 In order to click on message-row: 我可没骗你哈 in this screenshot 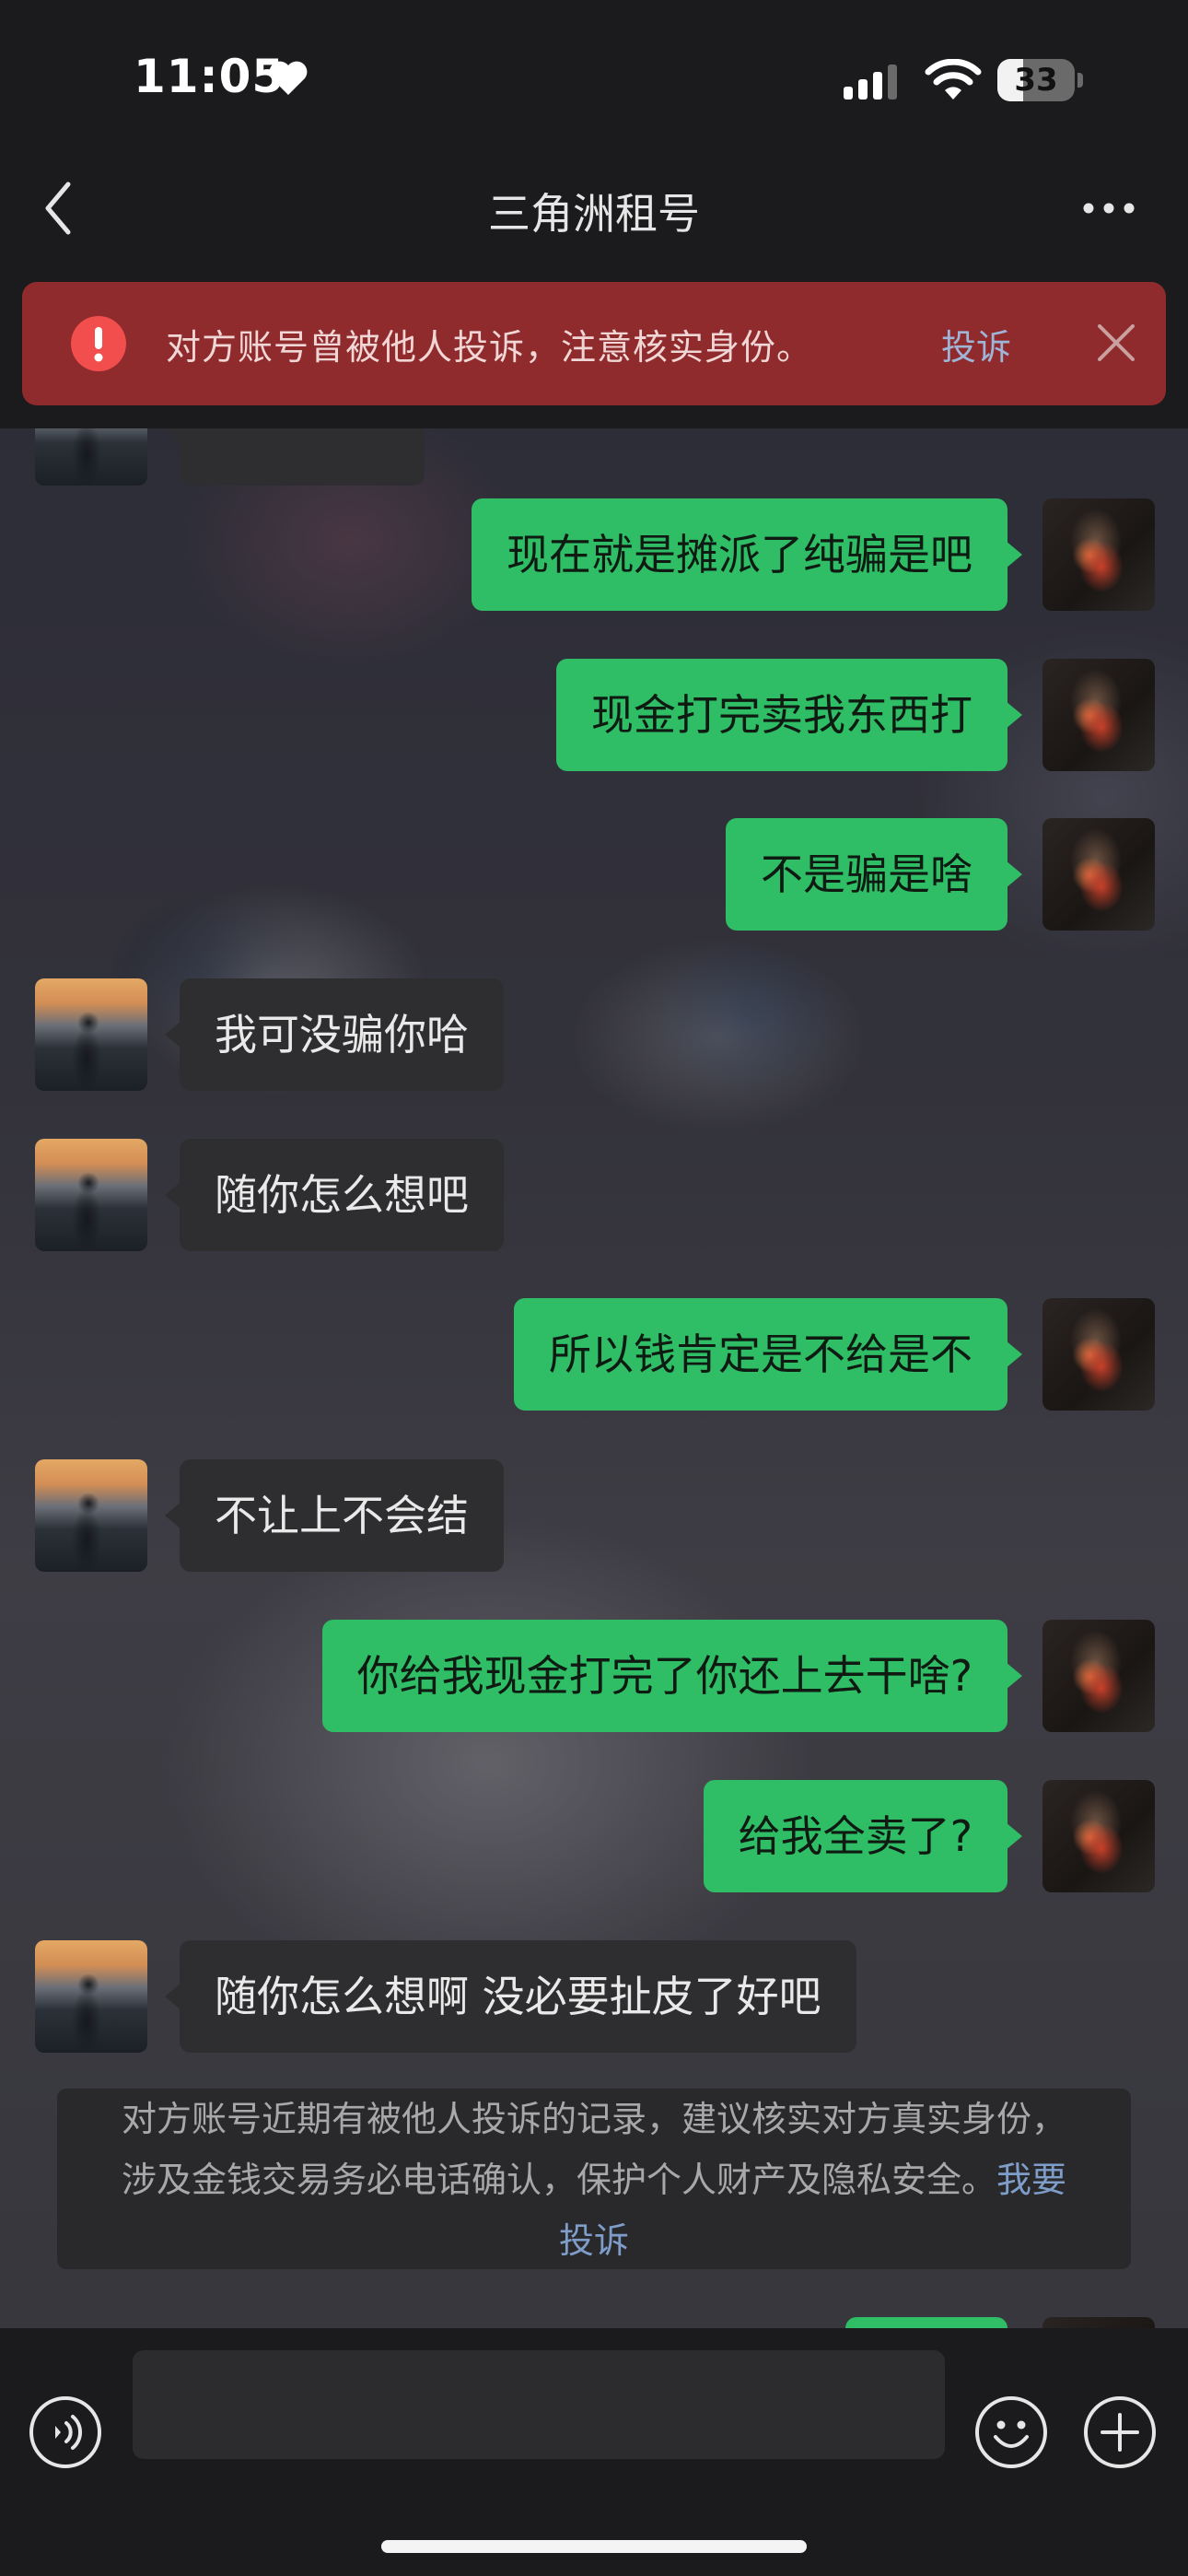, I will do `click(594, 1035)`.